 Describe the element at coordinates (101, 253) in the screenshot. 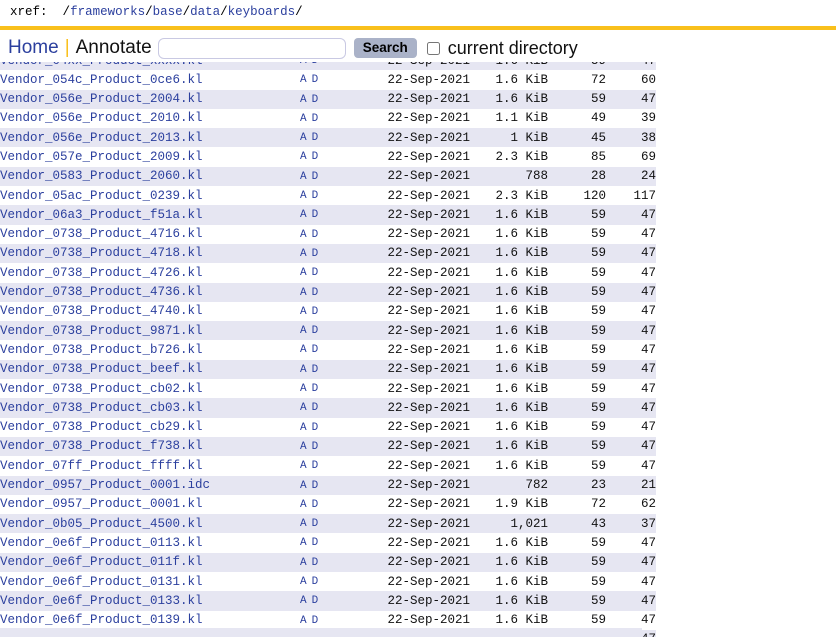

I see `file-link: Vendor_0738_Product_4718.kl` at that location.